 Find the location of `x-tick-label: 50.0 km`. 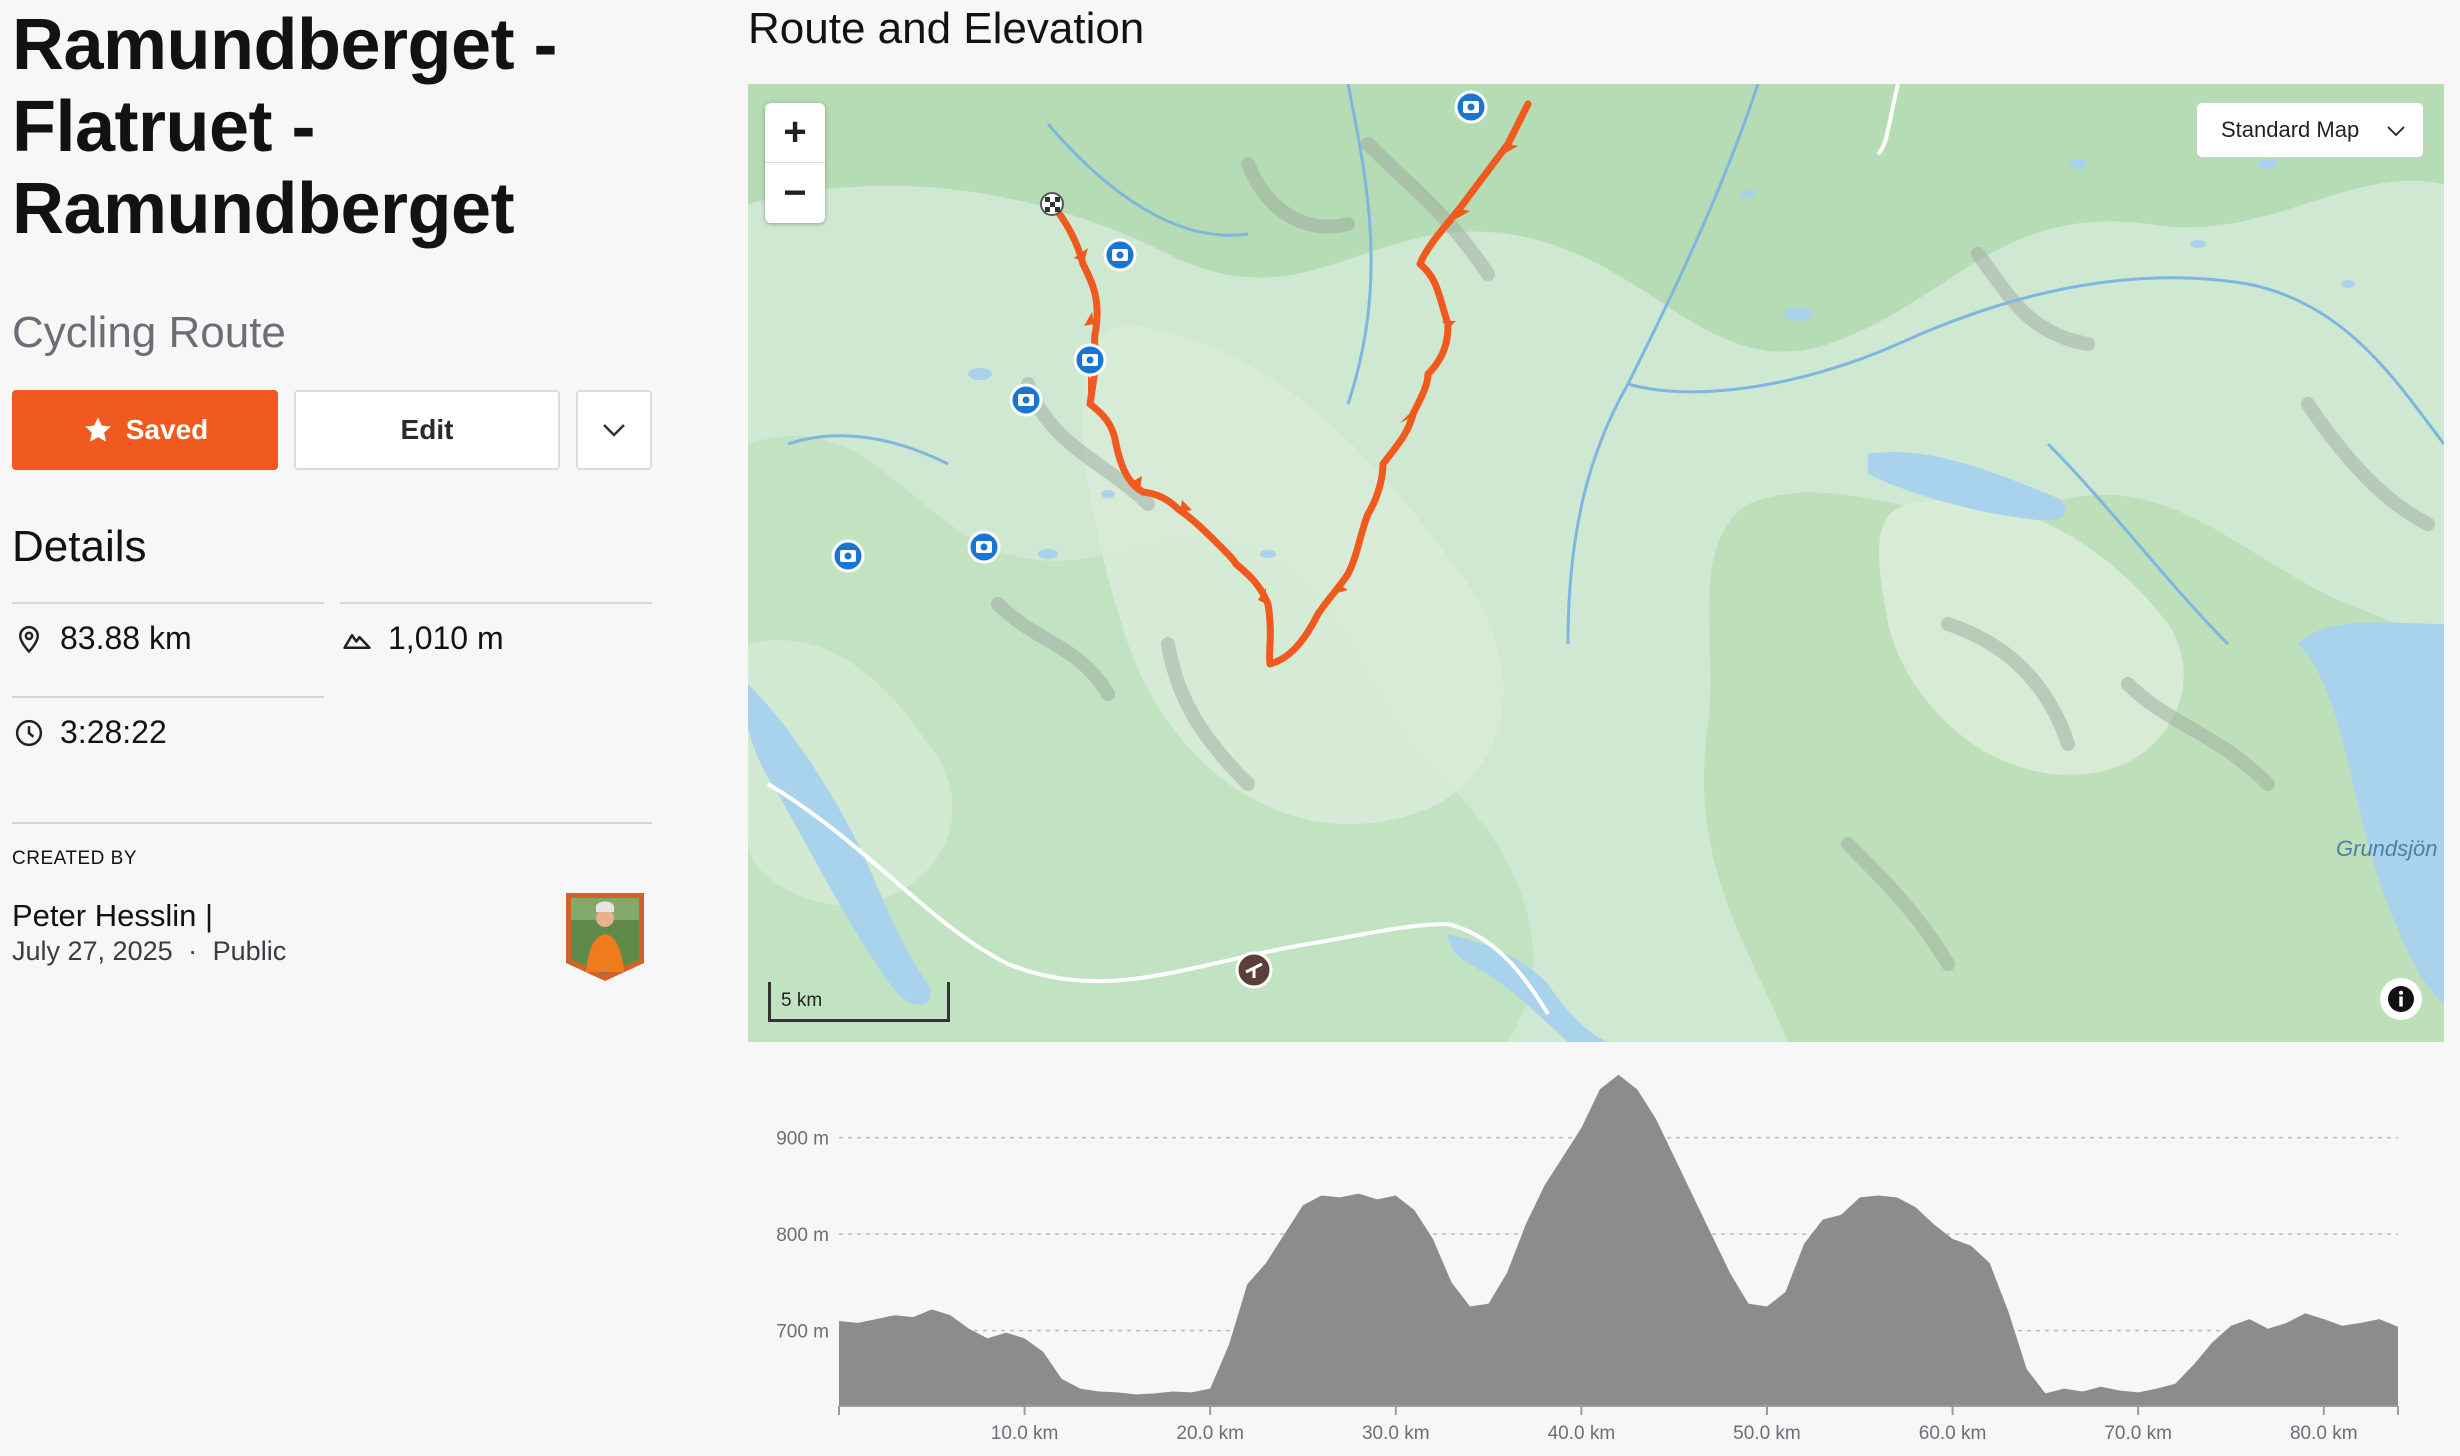

x-tick-label: 50.0 km is located at coordinates (1767, 1433).